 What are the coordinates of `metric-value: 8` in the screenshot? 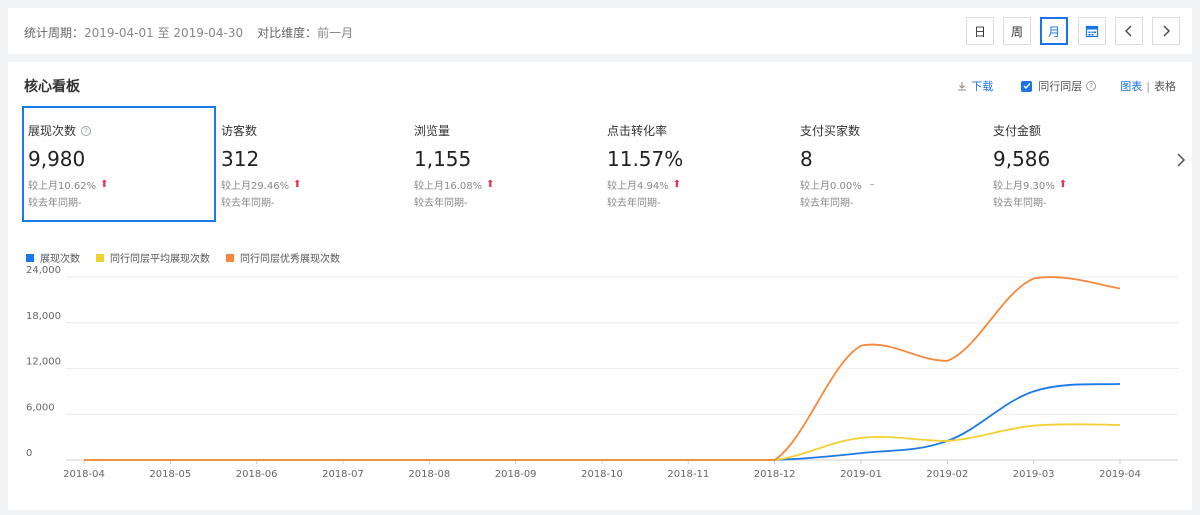 It's located at (806, 159).